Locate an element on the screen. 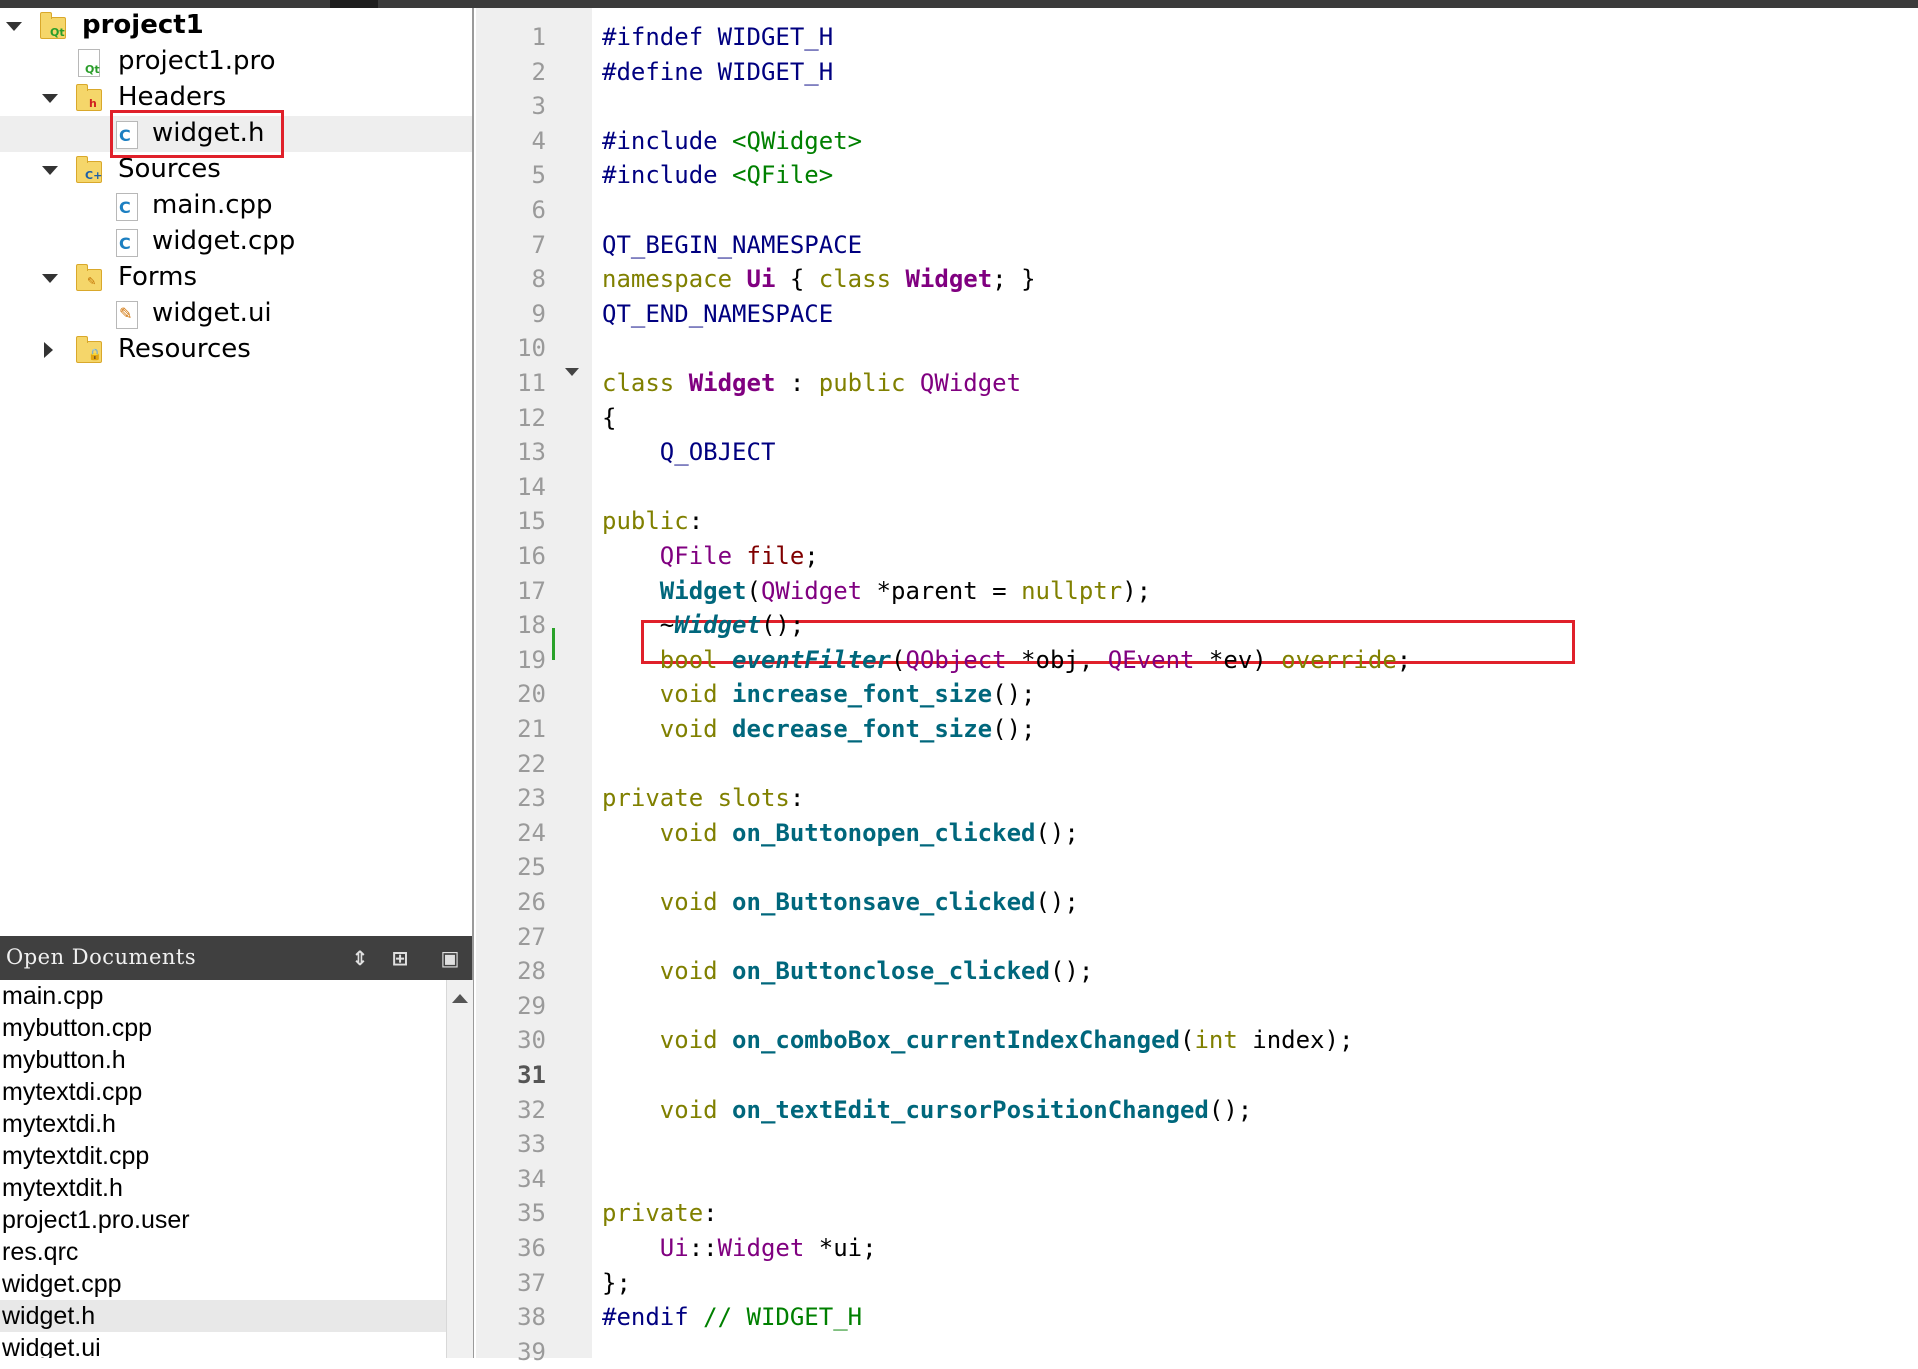 The image size is (1918, 1369). code-token: file is located at coordinates (775, 556).